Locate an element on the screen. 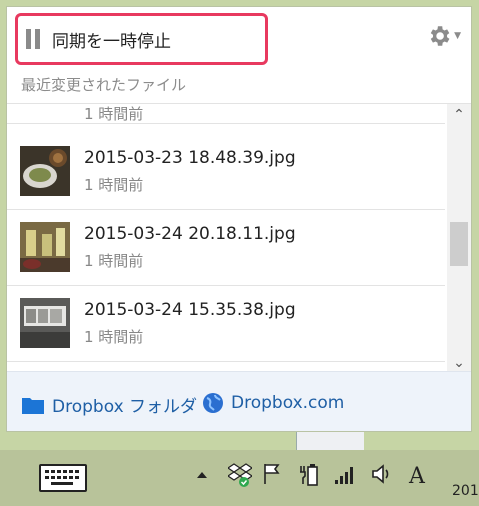 This screenshot has height=506, width=479. file-row: 2015-03-23 18.48.39.jpg 1 時間前 is located at coordinates (226, 172).